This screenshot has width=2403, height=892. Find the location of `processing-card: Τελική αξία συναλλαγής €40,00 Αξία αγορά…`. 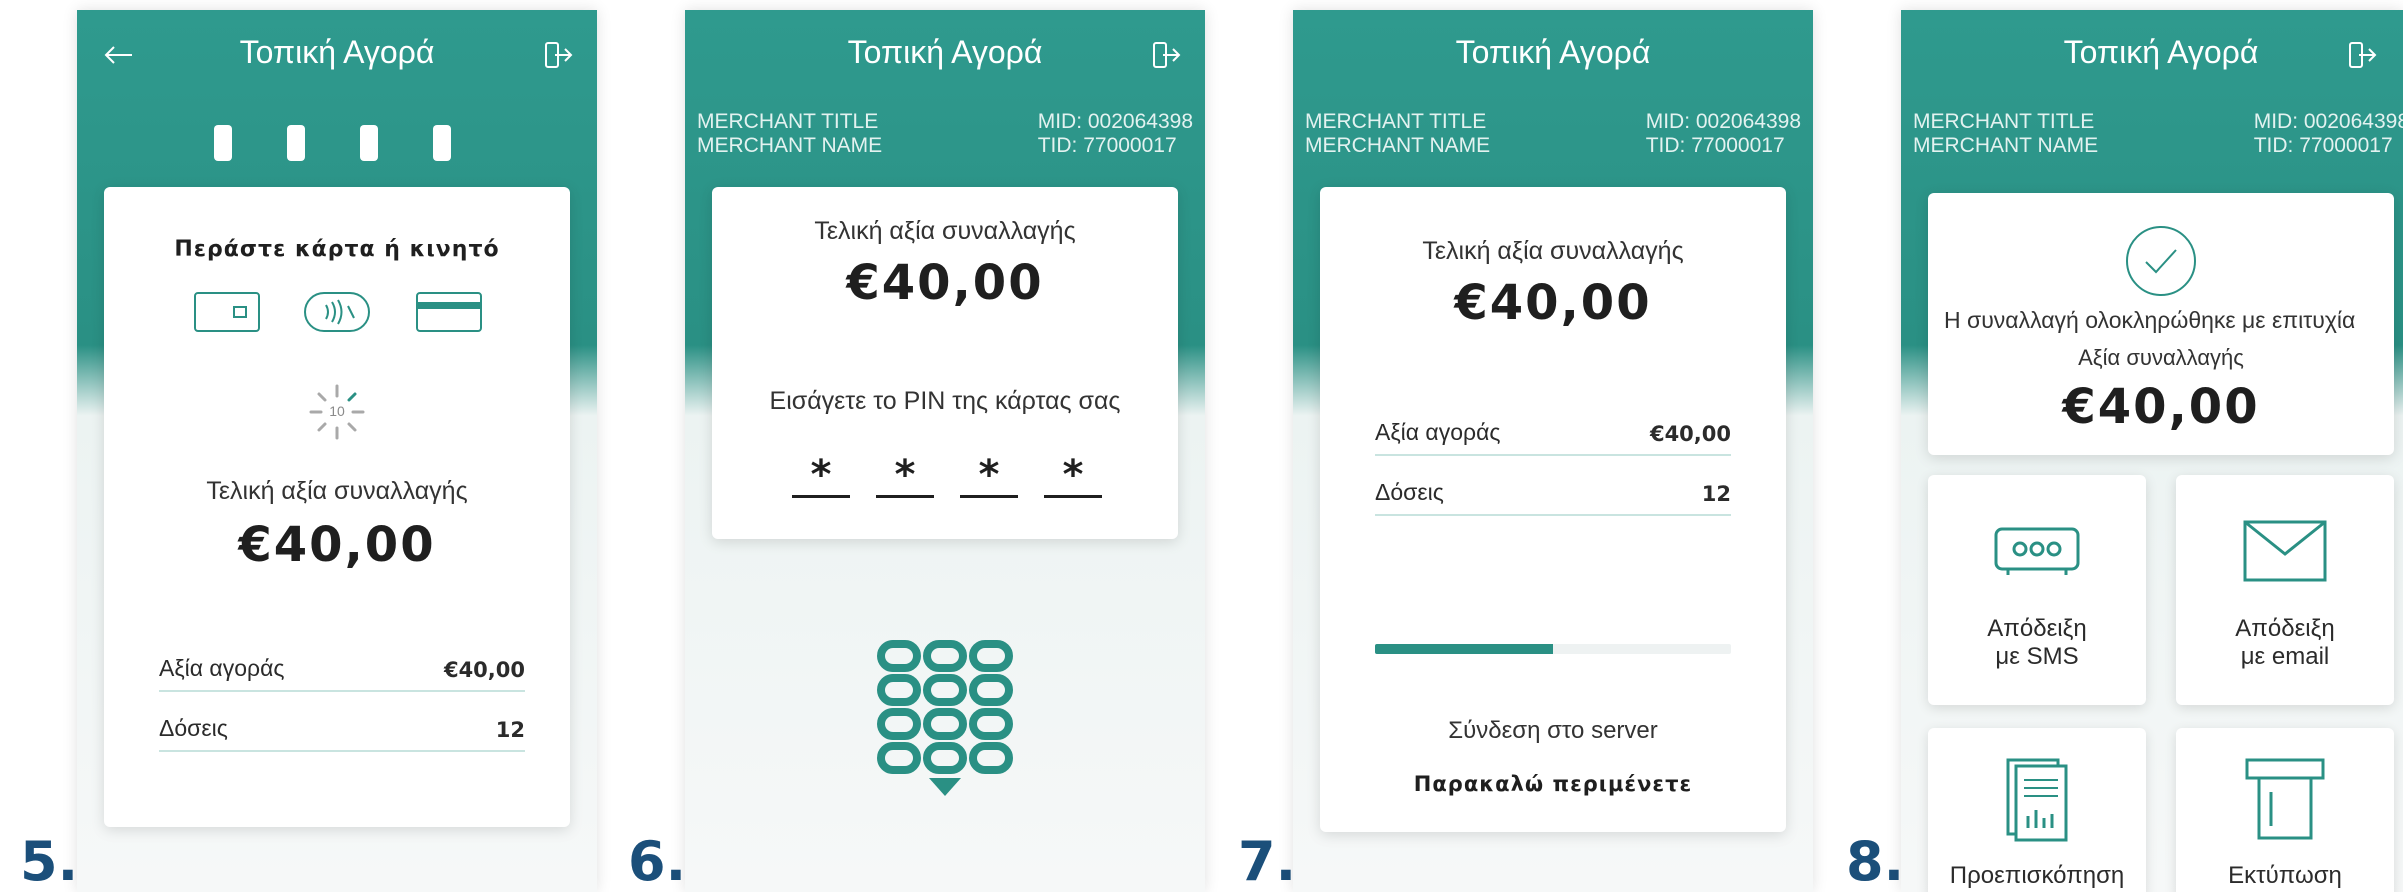

processing-card: Τελική αξία συναλλαγής €40,00 Αξία αγορά… is located at coordinates (1553, 509).